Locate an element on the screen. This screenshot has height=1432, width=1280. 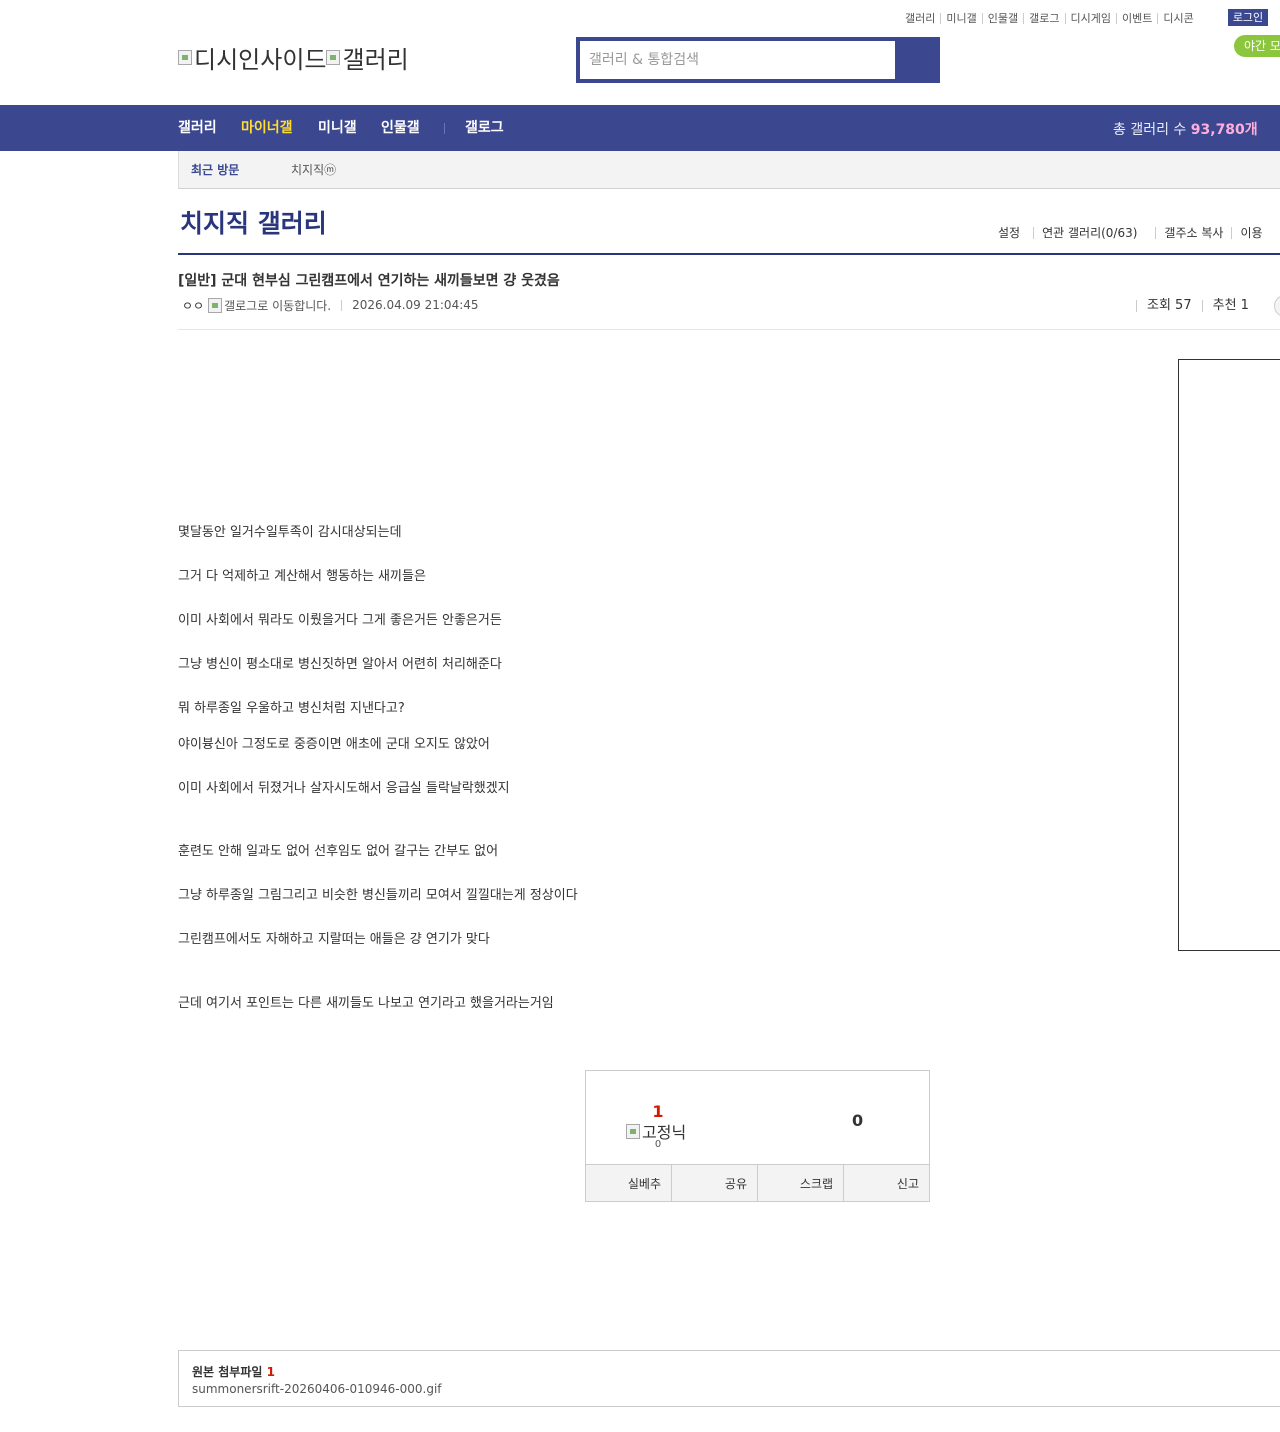
gallery-logo: 갤러리 is located at coordinates (367, 57).